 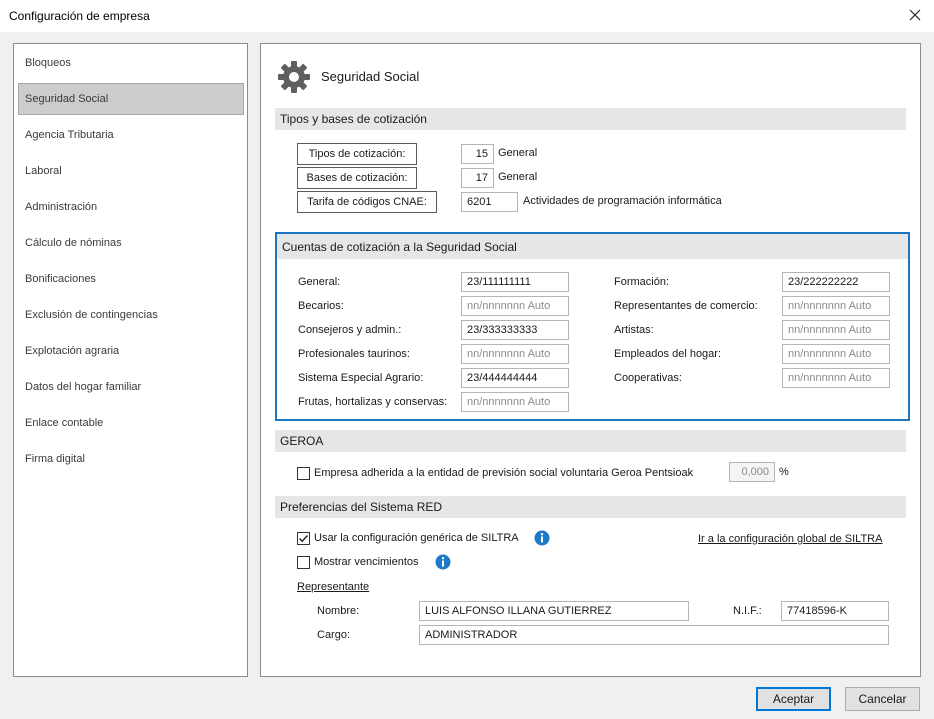 I want to click on close-icon, so click(x=915, y=15).